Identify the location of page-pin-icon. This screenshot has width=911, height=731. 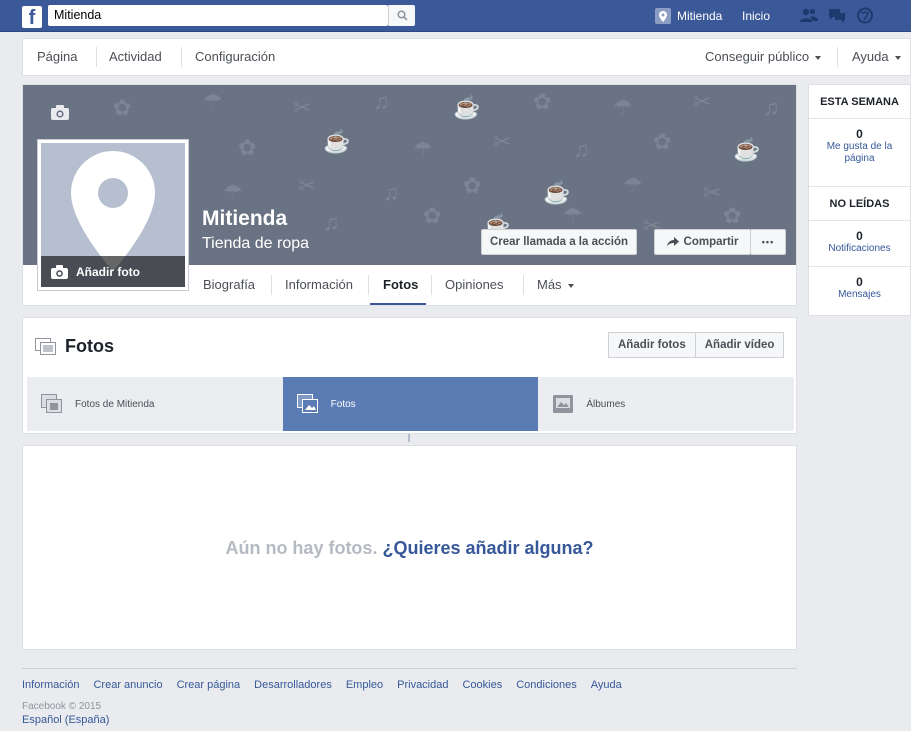
(663, 16).